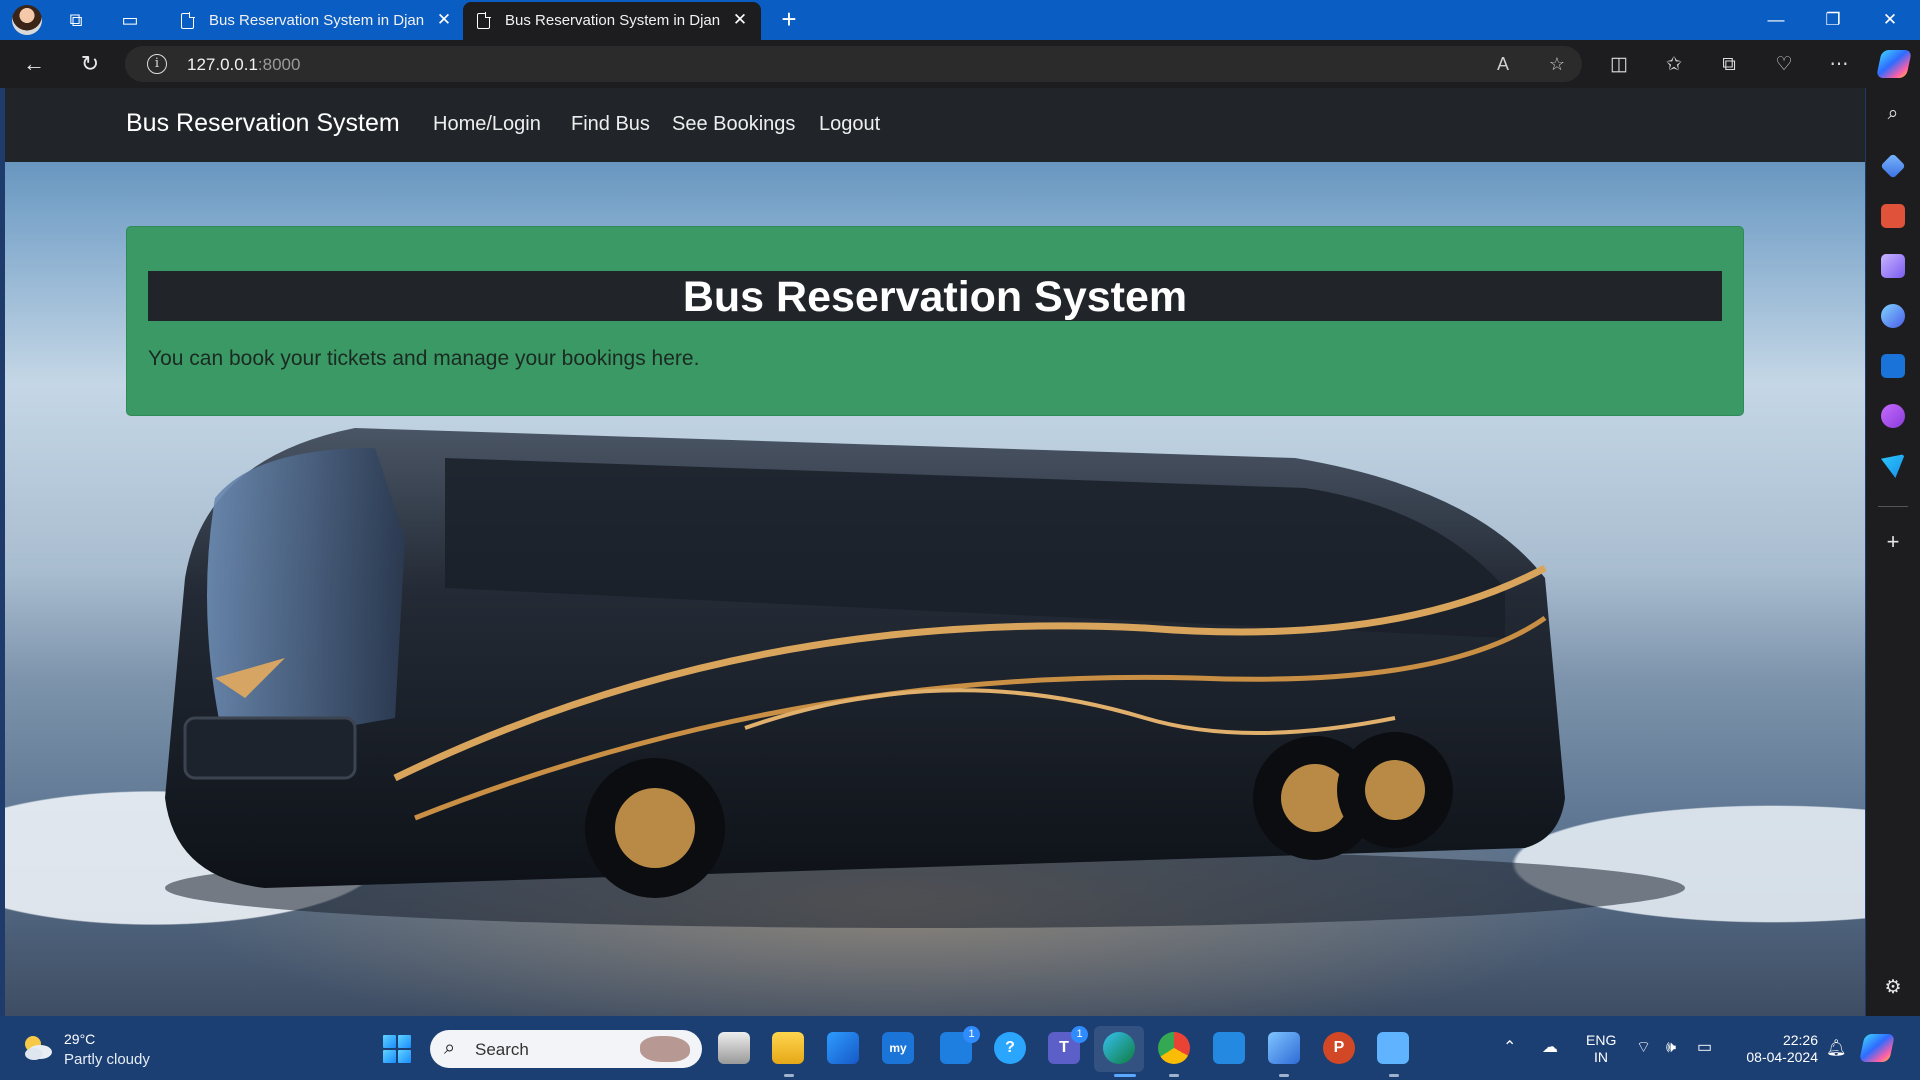 The image size is (1920, 1080). What do you see at coordinates (935, 296) in the screenshot?
I see `hero-title: Bus Reservation System` at bounding box center [935, 296].